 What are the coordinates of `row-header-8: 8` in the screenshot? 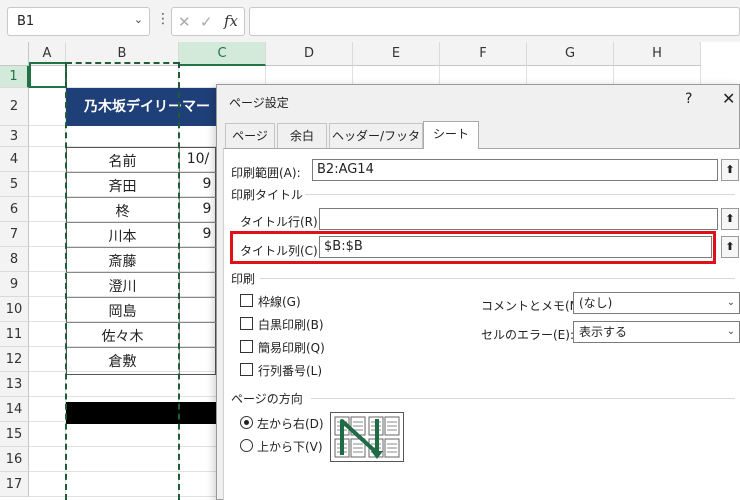 It's located at (14, 259).